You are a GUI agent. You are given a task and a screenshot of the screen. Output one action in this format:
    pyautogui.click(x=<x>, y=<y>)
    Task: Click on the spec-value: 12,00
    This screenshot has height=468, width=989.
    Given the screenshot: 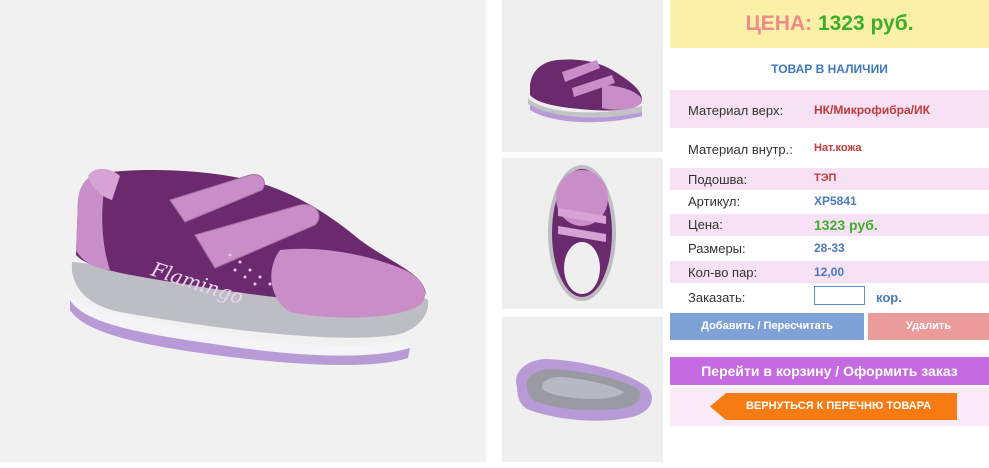 What is the action you would take?
    pyautogui.click(x=829, y=272)
    